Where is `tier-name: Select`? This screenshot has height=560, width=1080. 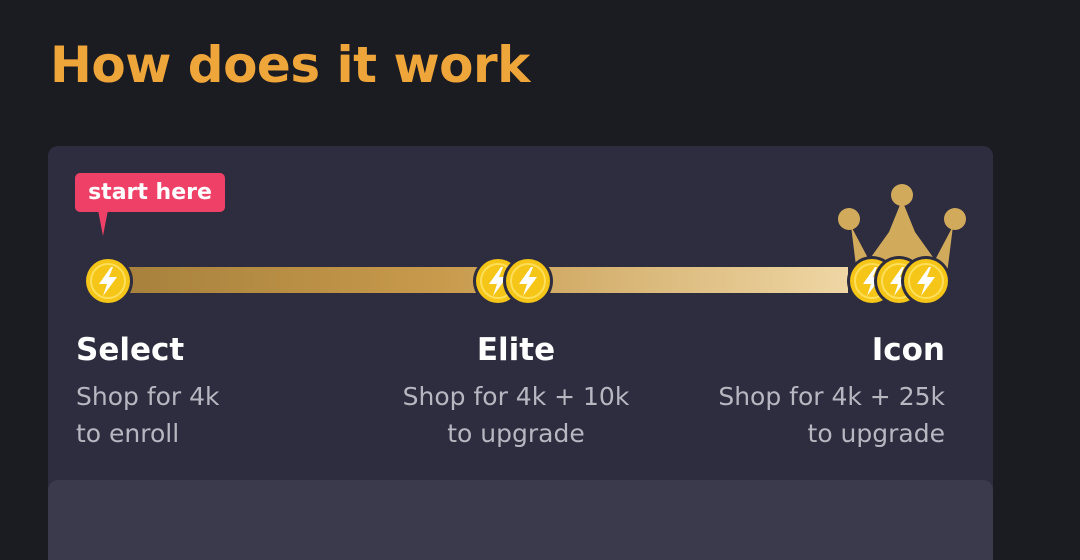
tier-name: Select is located at coordinates (130, 350).